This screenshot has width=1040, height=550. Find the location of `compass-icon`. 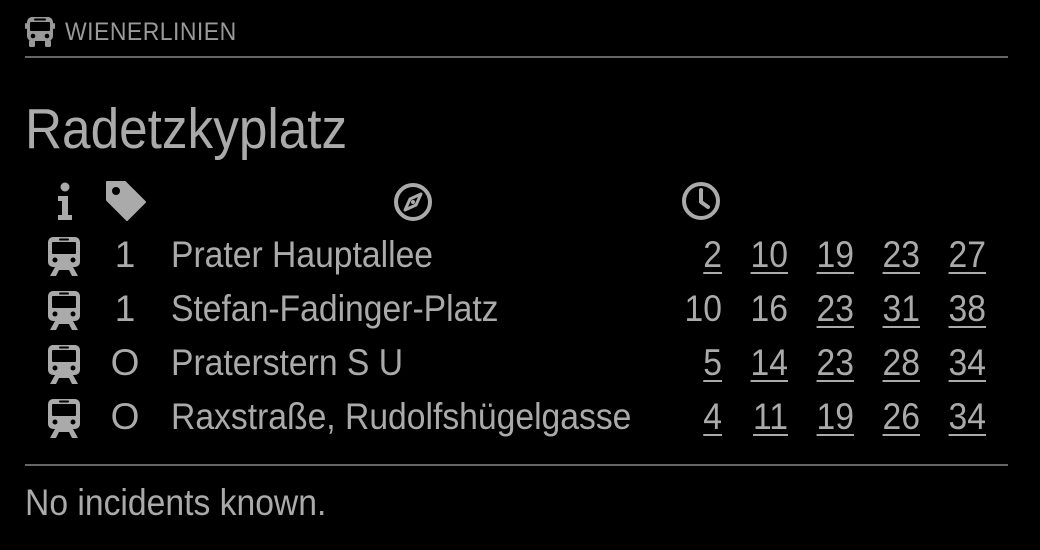

compass-icon is located at coordinates (413, 202).